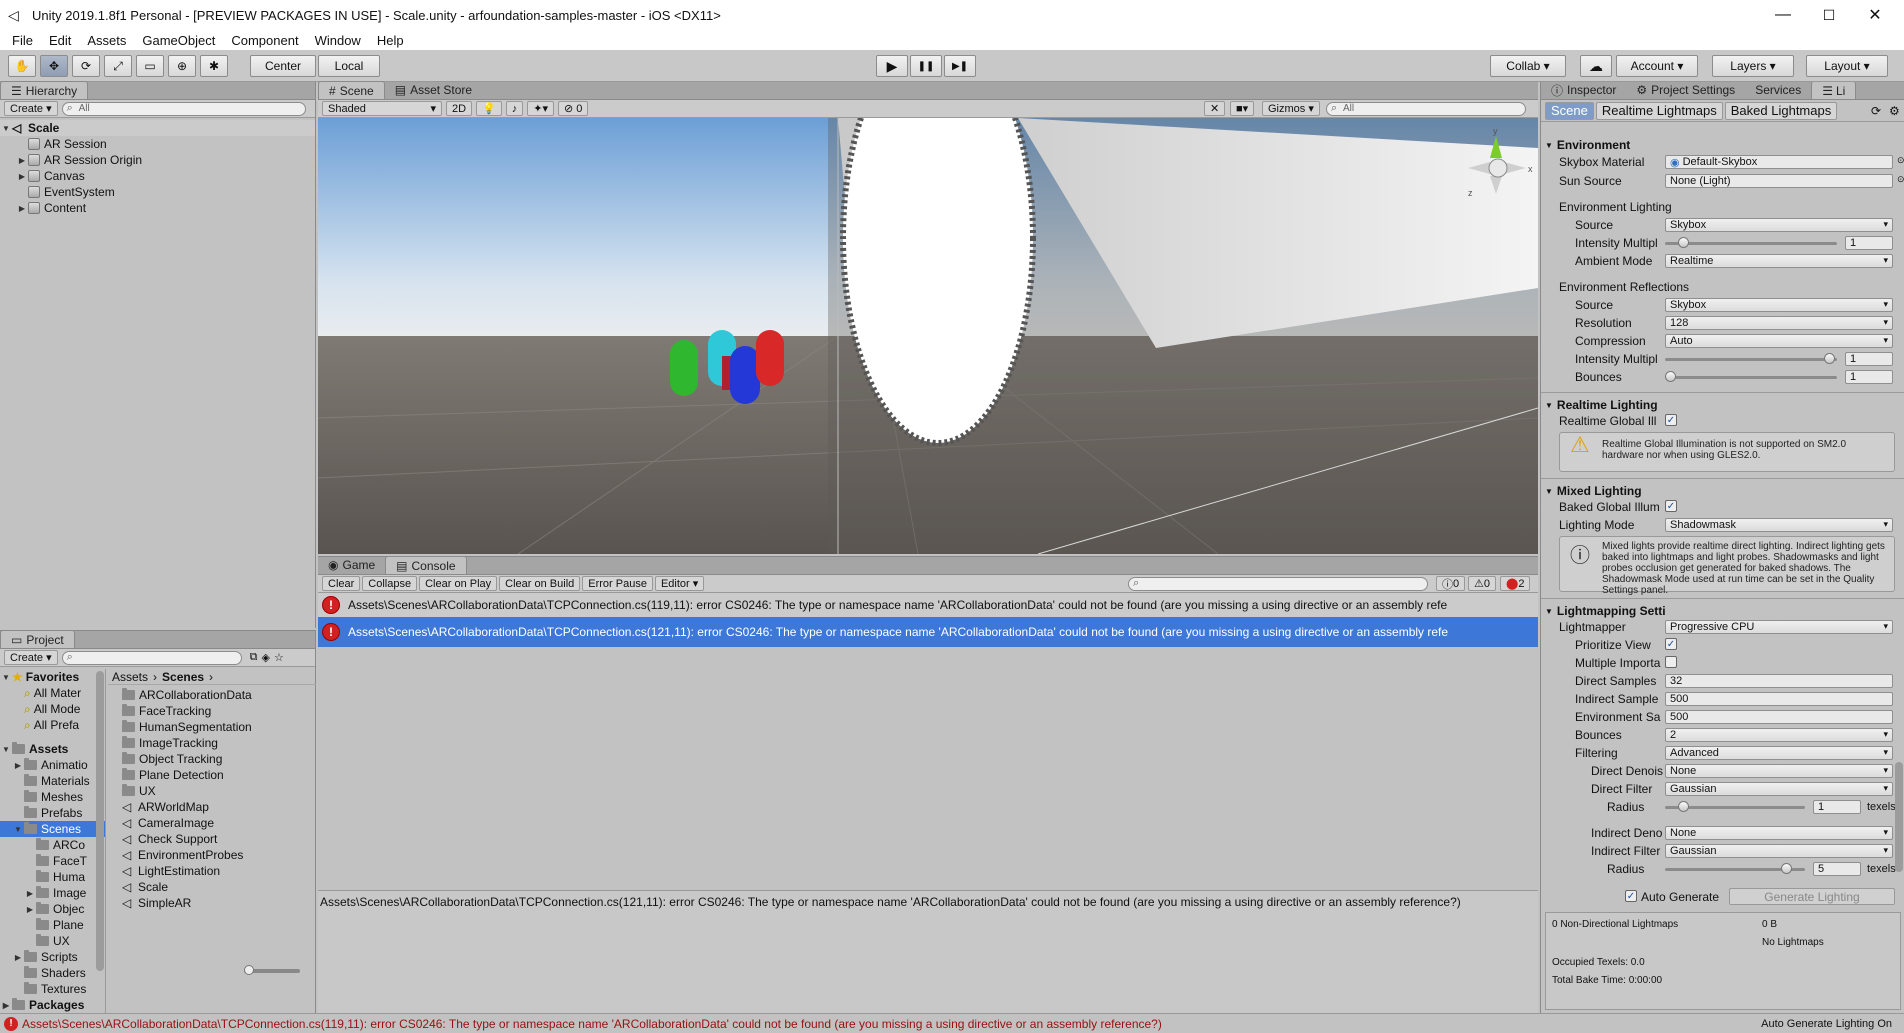 This screenshot has height=1033, width=1904. Describe the element at coordinates (1671, 662) in the screenshot. I see `multiple-importance-checkbox` at that location.